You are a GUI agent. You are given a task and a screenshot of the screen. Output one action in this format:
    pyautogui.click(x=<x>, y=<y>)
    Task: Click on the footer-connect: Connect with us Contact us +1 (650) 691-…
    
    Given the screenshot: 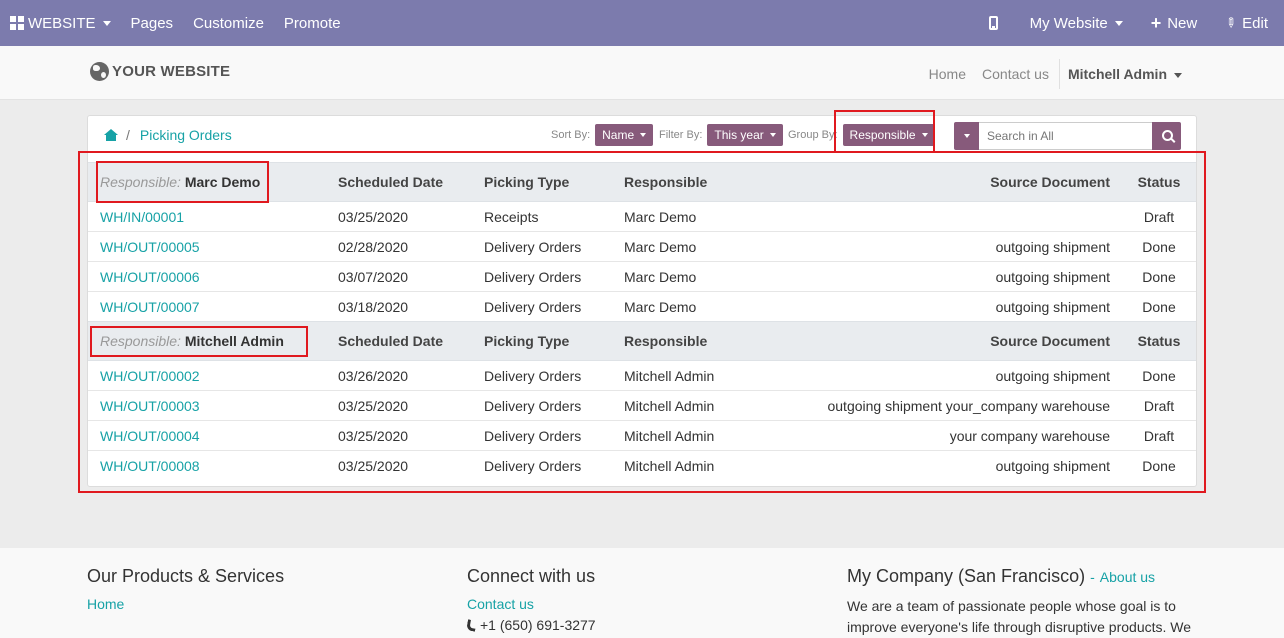 What is the action you would take?
    pyautogui.click(x=531, y=599)
    